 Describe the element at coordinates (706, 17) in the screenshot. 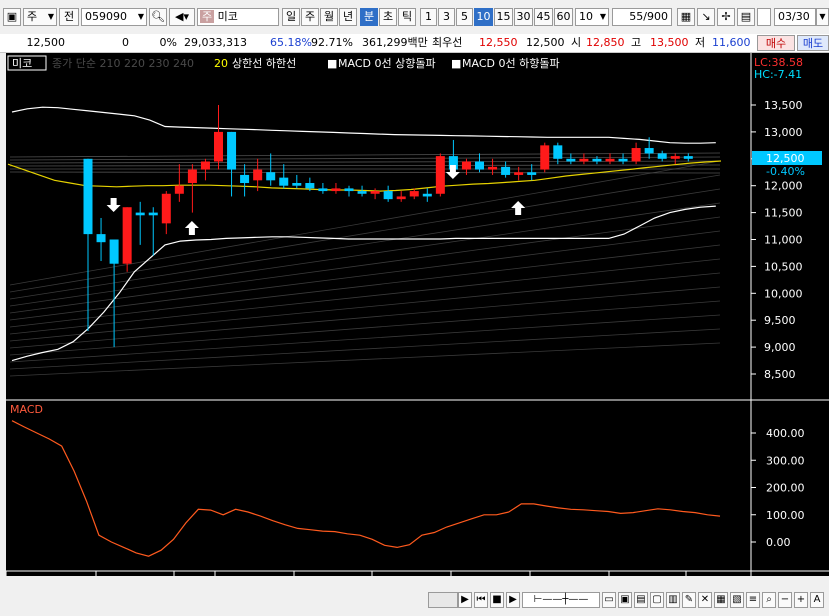

I see `draw-tool-icon: ↘` at that location.